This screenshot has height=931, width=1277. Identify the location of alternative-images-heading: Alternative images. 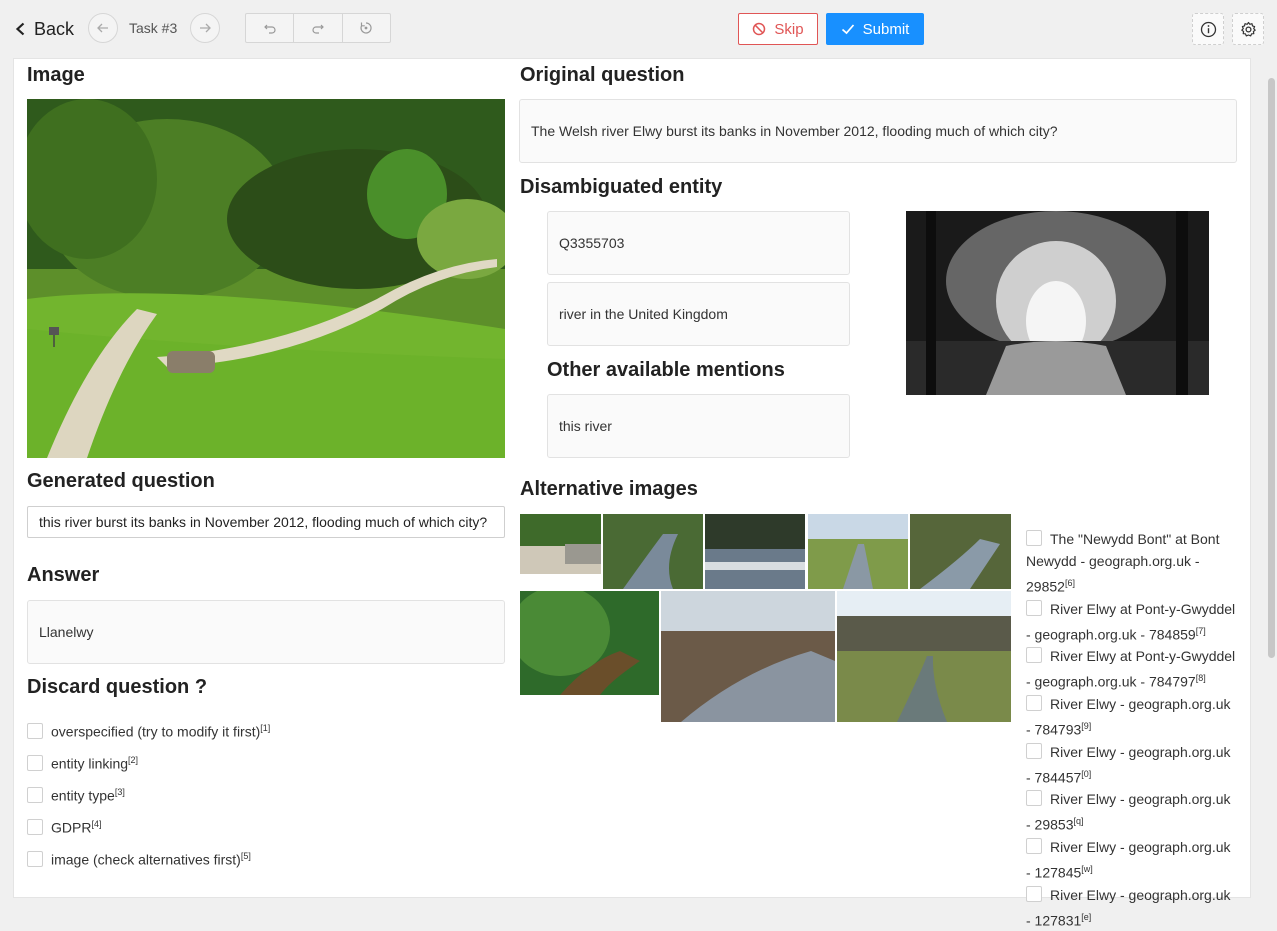
(609, 489).